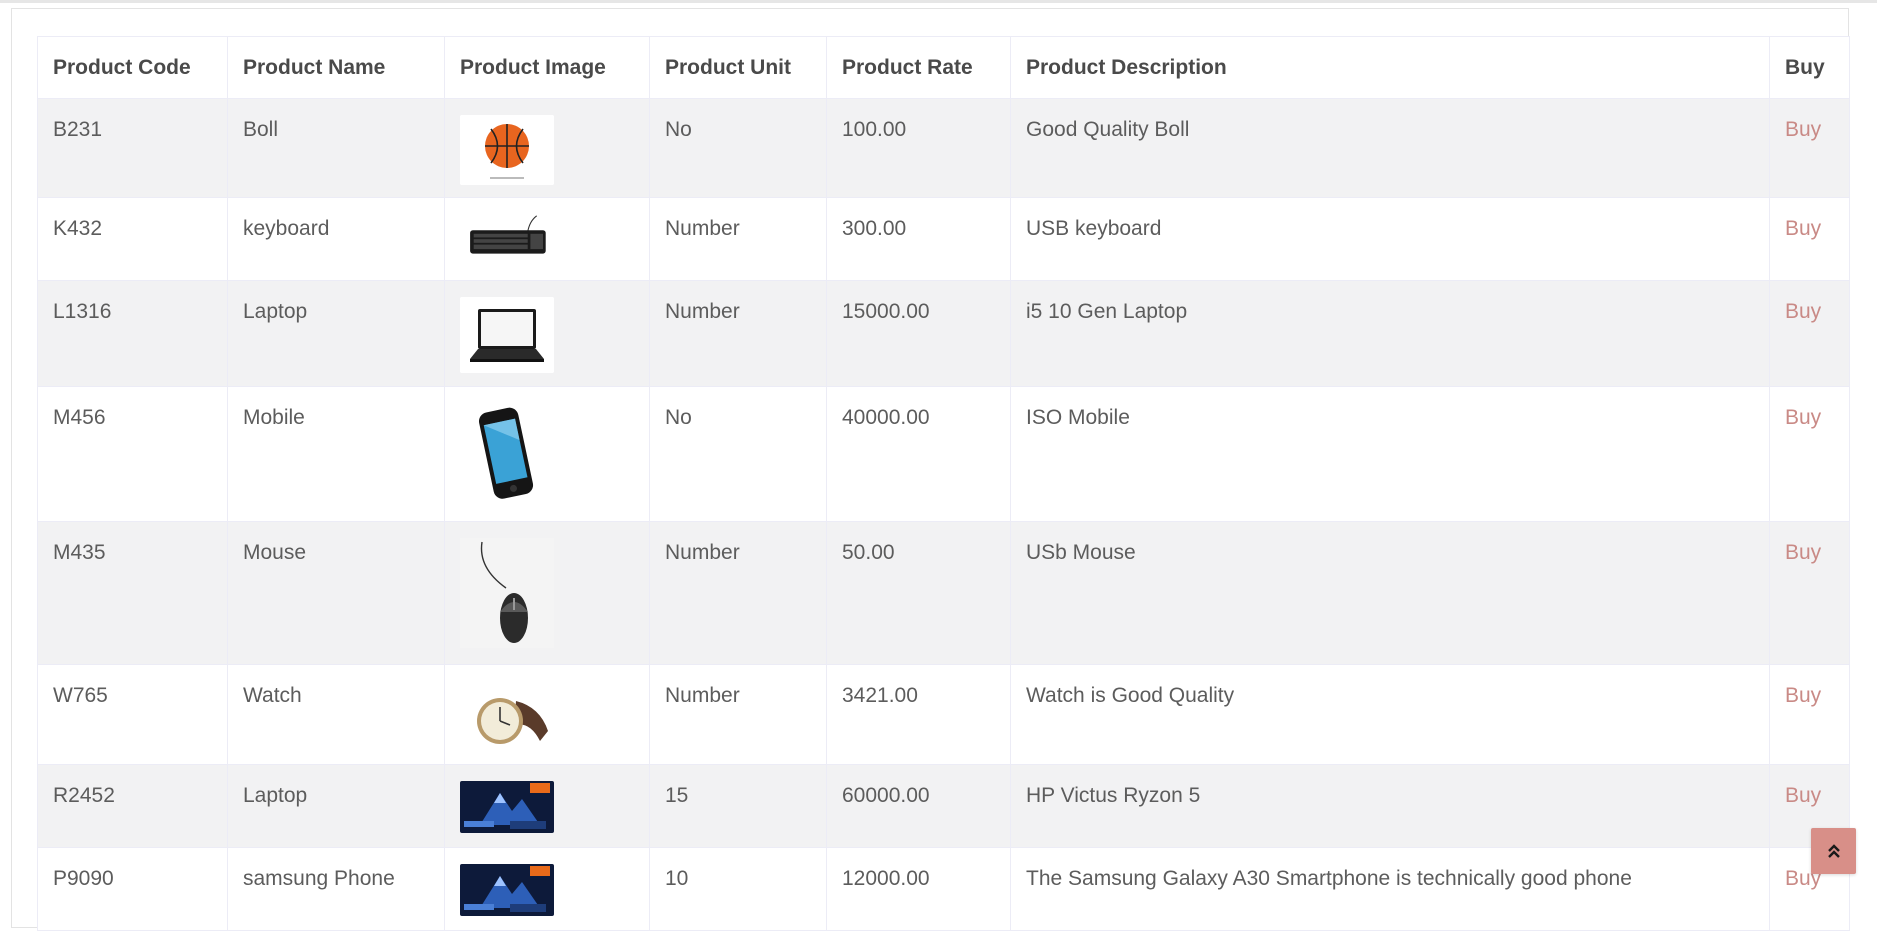 The height and width of the screenshot is (931, 1877). Describe the element at coordinates (132, 806) in the screenshot. I see `cell-product-code: R2452` at that location.